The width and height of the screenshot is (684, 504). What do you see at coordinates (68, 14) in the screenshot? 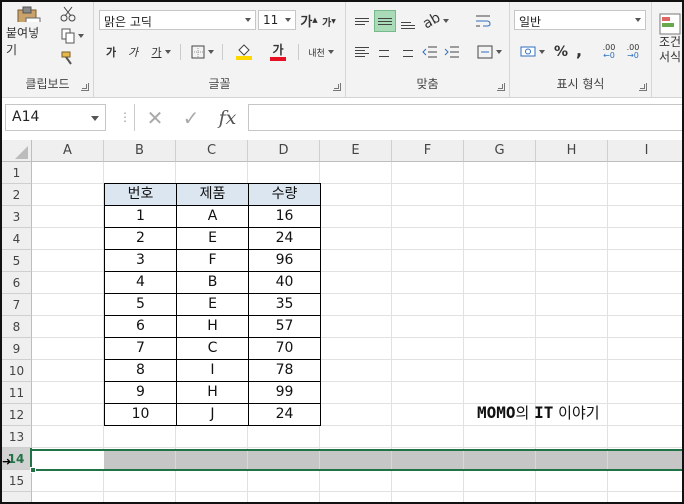
I see `cut-button` at bounding box center [68, 14].